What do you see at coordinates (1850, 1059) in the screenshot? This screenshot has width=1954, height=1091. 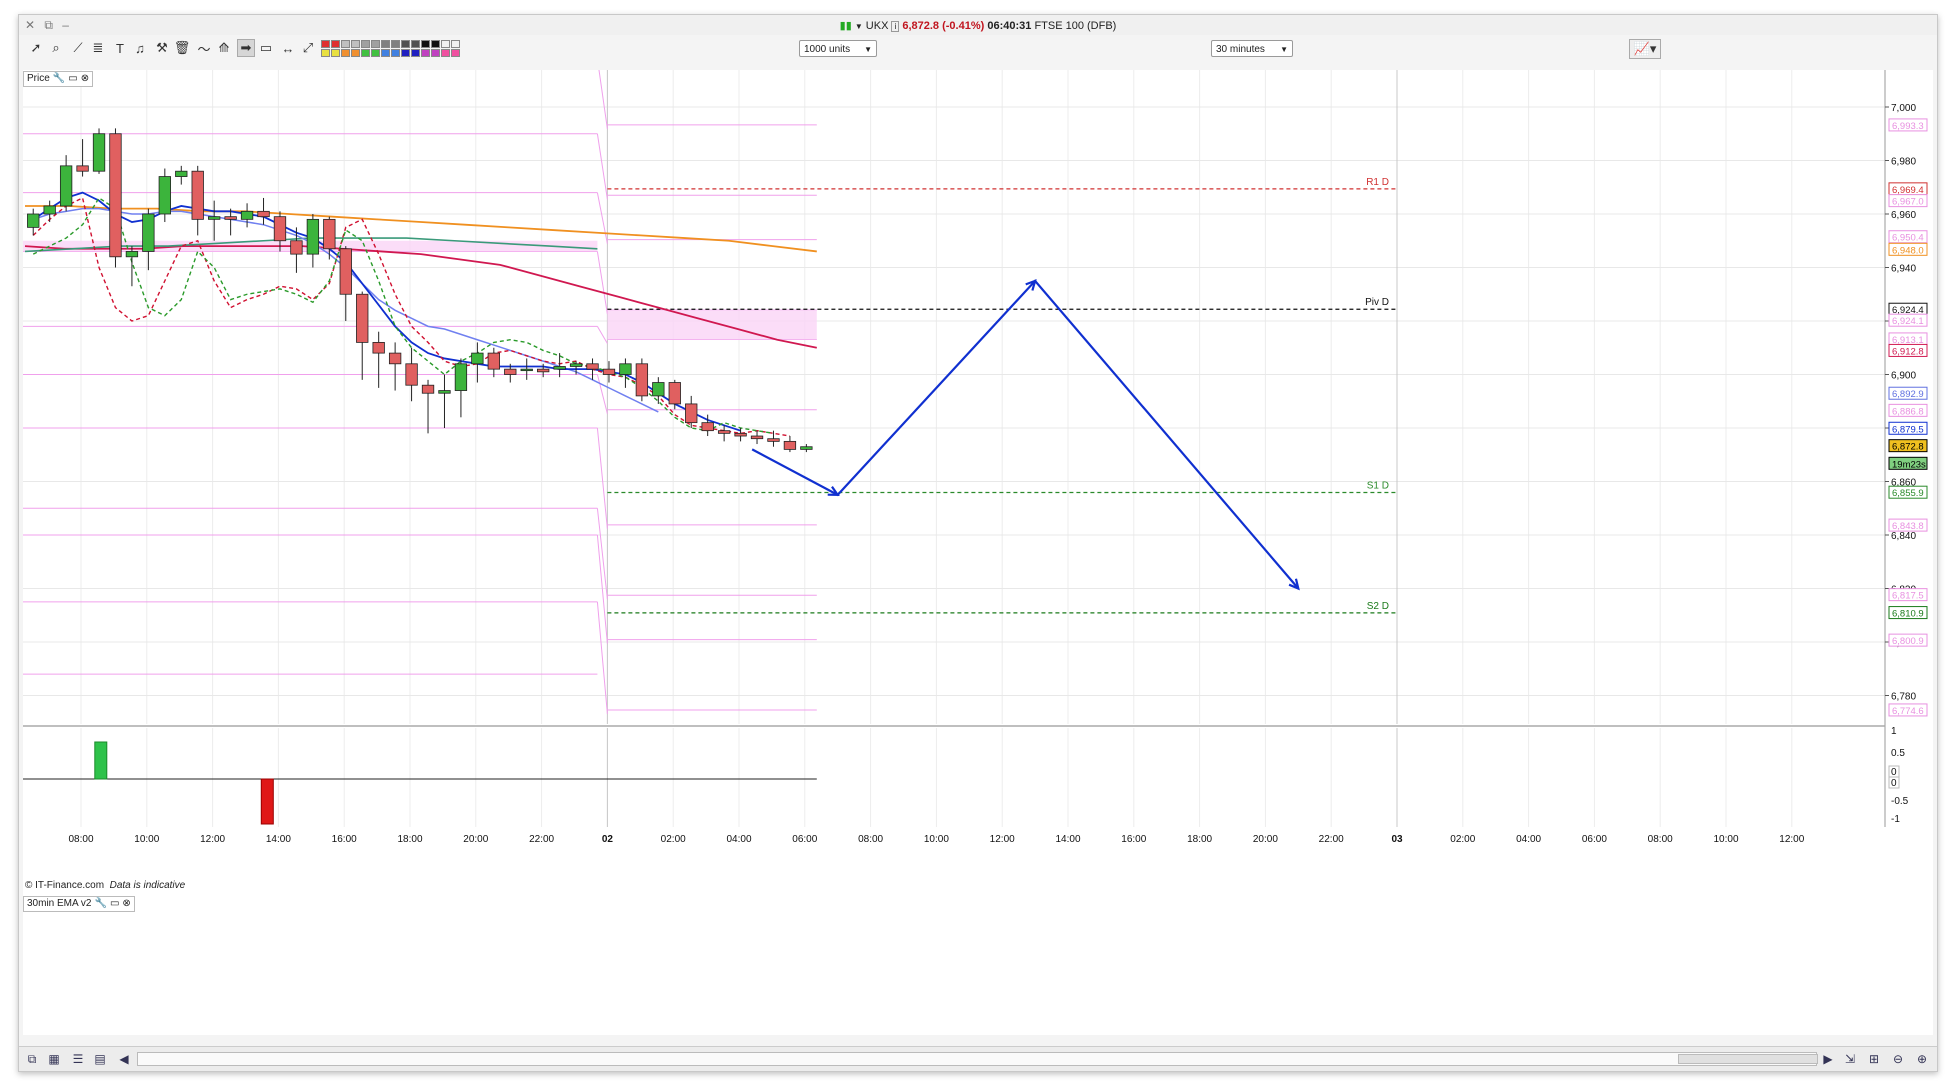 I see `auto-scale-icon: ⇲` at bounding box center [1850, 1059].